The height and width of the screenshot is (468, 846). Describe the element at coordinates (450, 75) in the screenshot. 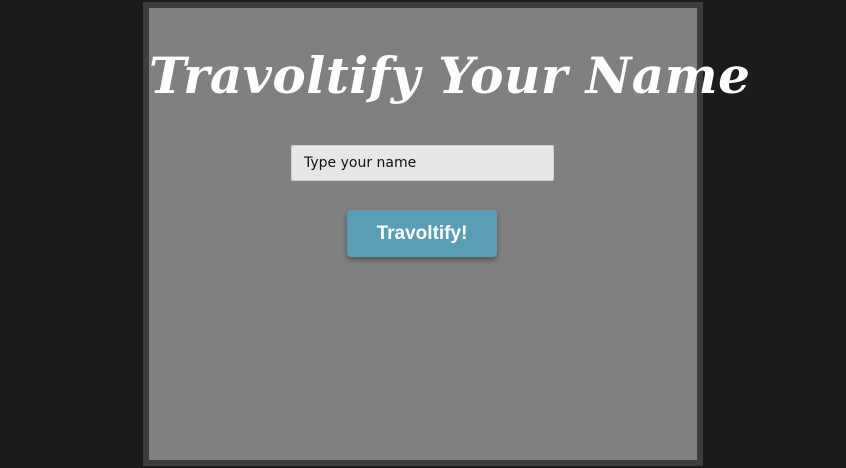

I see `page-title: Travoltify Your Name` at that location.